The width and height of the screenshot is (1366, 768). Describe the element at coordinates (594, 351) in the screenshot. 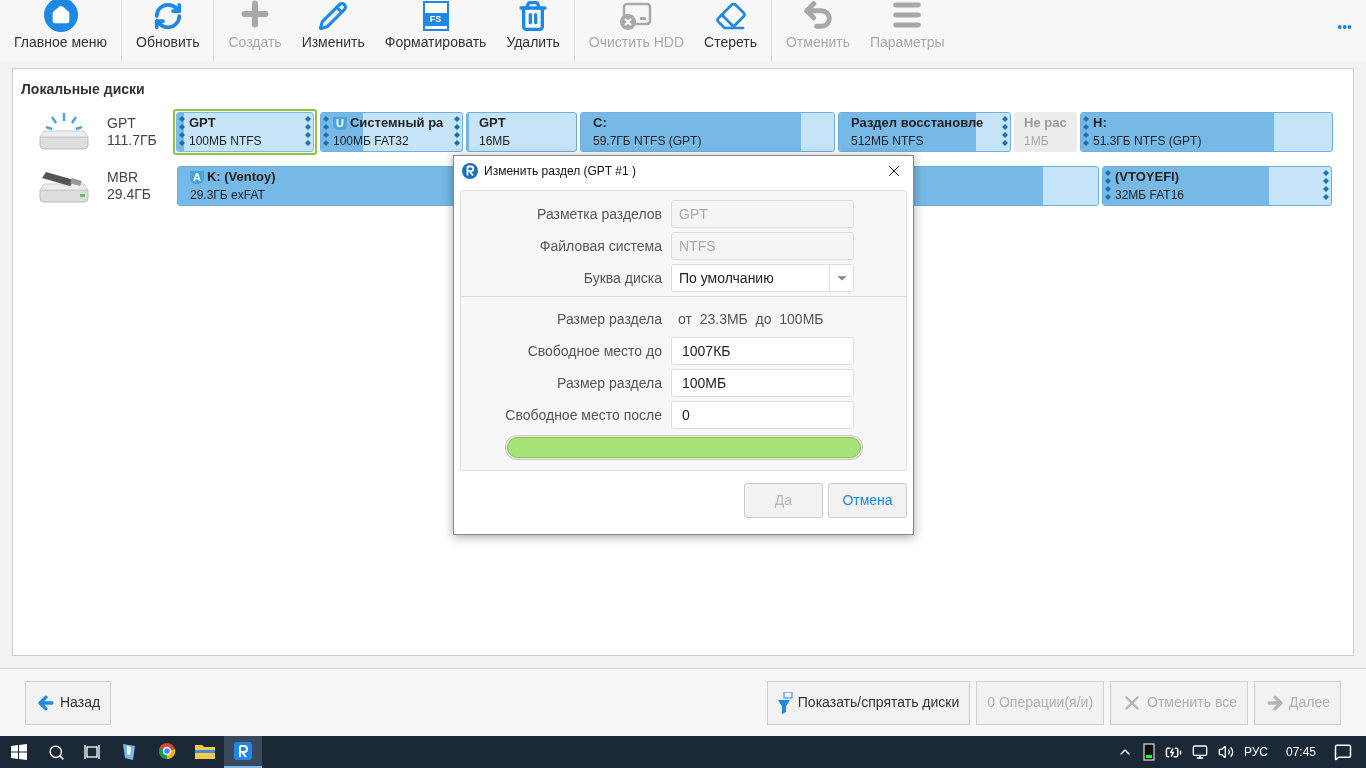

I see `field-label: Свободное место до` at that location.